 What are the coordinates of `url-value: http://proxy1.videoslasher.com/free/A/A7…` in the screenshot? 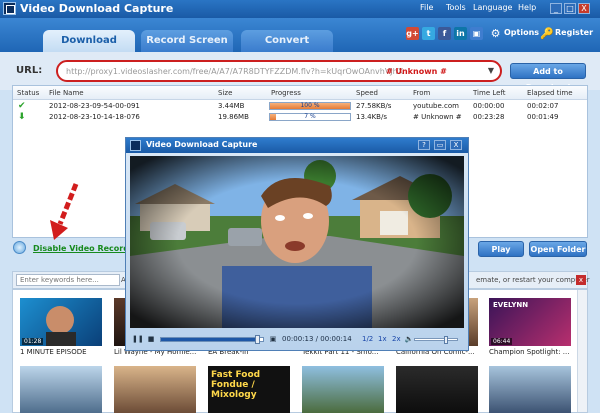 It's located at (235, 71).